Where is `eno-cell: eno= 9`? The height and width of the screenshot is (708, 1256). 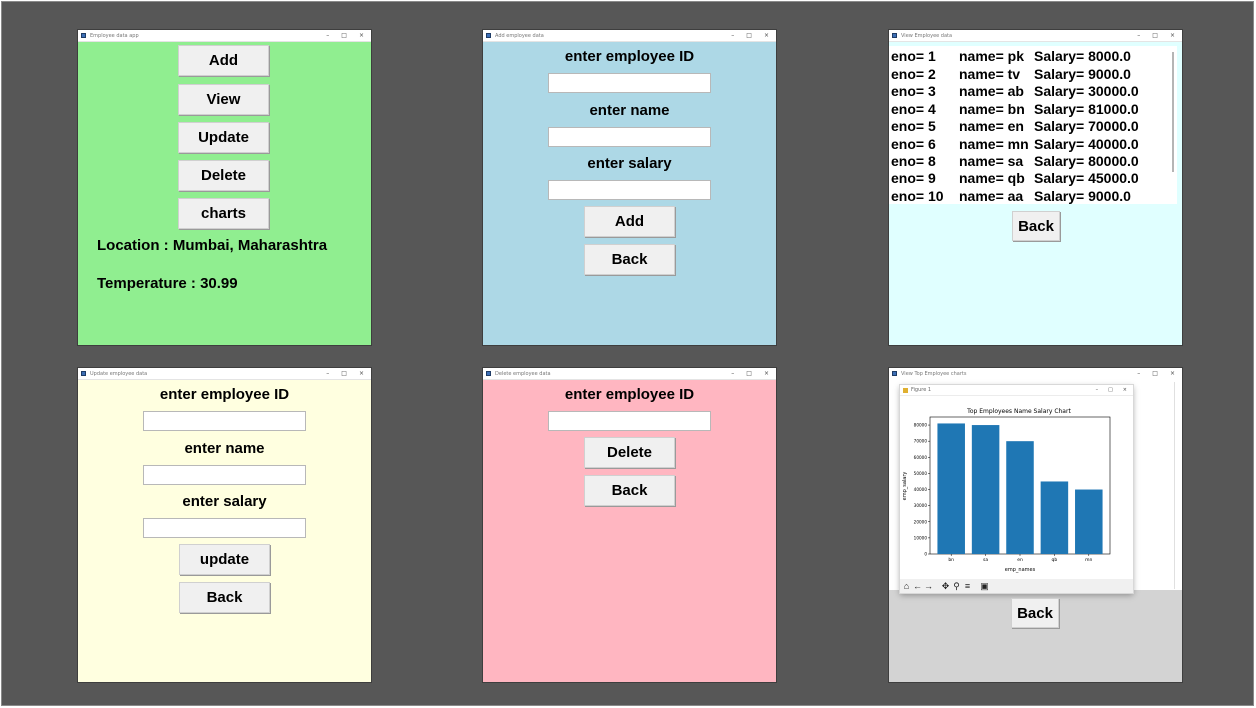 eno-cell: eno= 9 is located at coordinates (913, 178).